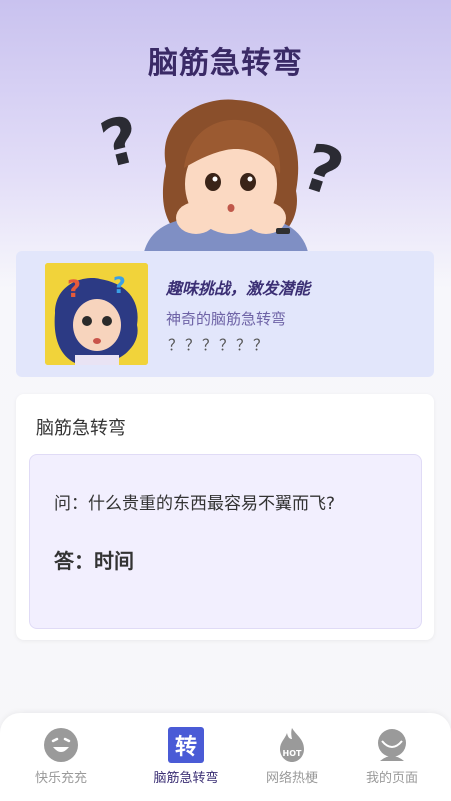  I want to click on tab-internet-memes: HOT 网络热梗, so click(292, 757).